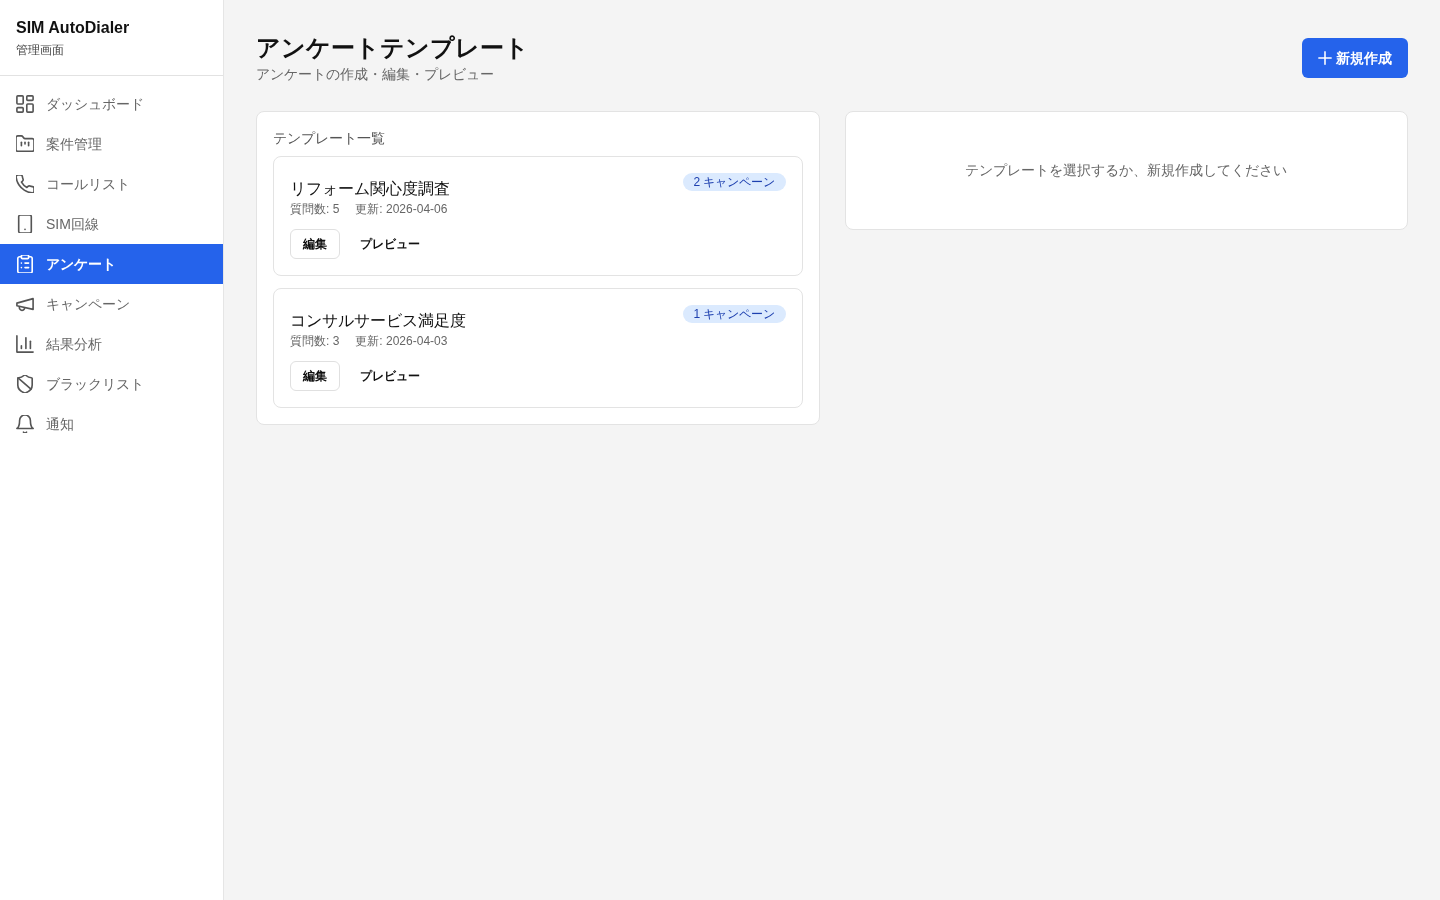 This screenshot has height=900, width=1440. Describe the element at coordinates (1325, 58) in the screenshot. I see `plus-icon` at that location.